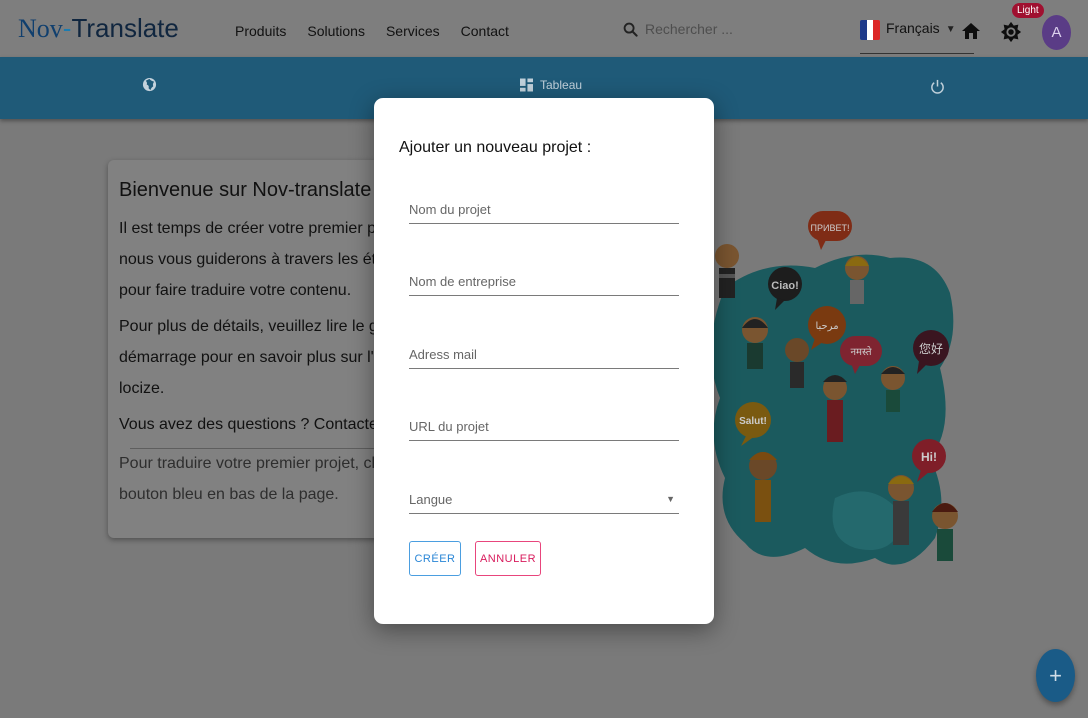 The image size is (1088, 718). Describe the element at coordinates (260, 31) in the screenshot. I see `nav-produits: Produits` at that location.